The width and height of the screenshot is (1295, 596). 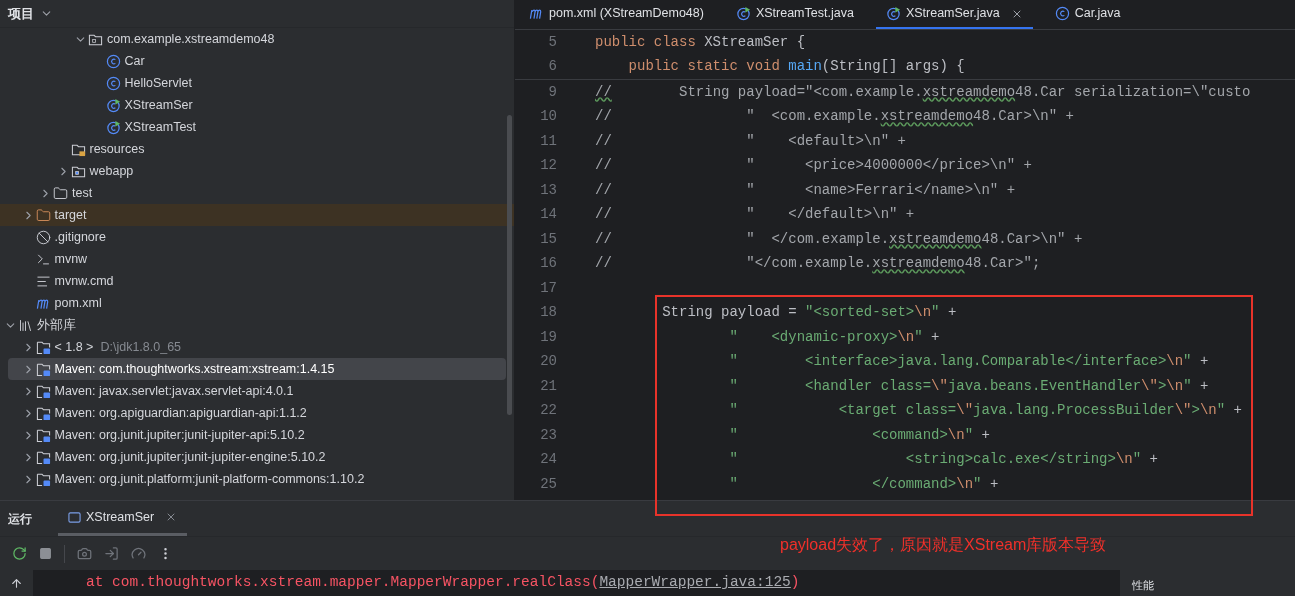 I want to click on line-number: 20, so click(x=548, y=362).